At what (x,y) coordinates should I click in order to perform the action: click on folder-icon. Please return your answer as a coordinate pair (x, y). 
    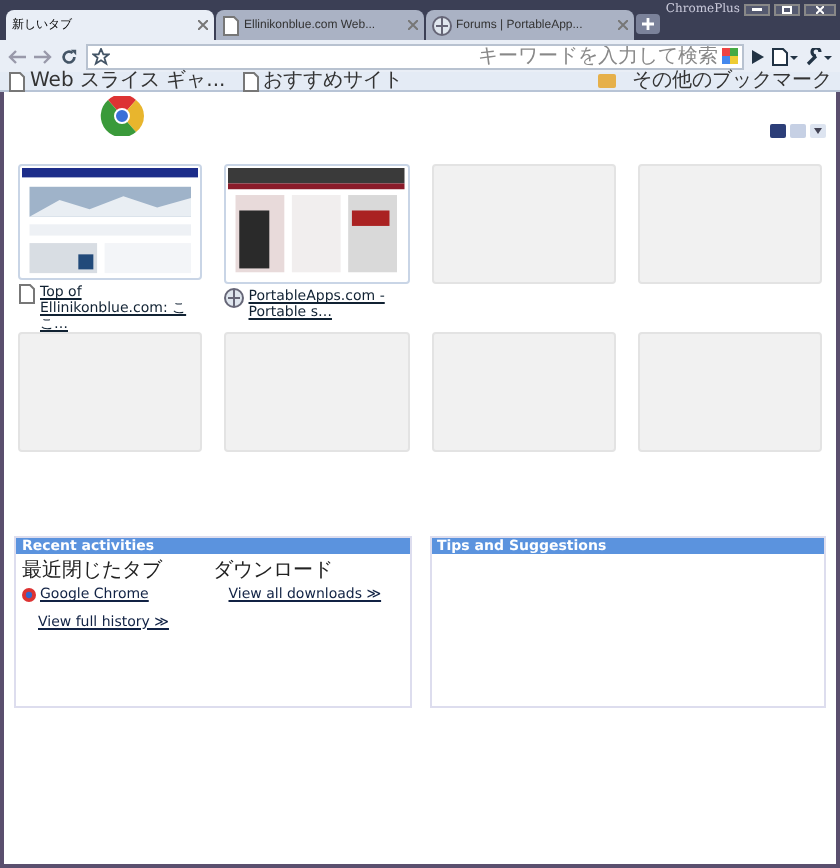
    Looking at the image, I should click on (607, 81).